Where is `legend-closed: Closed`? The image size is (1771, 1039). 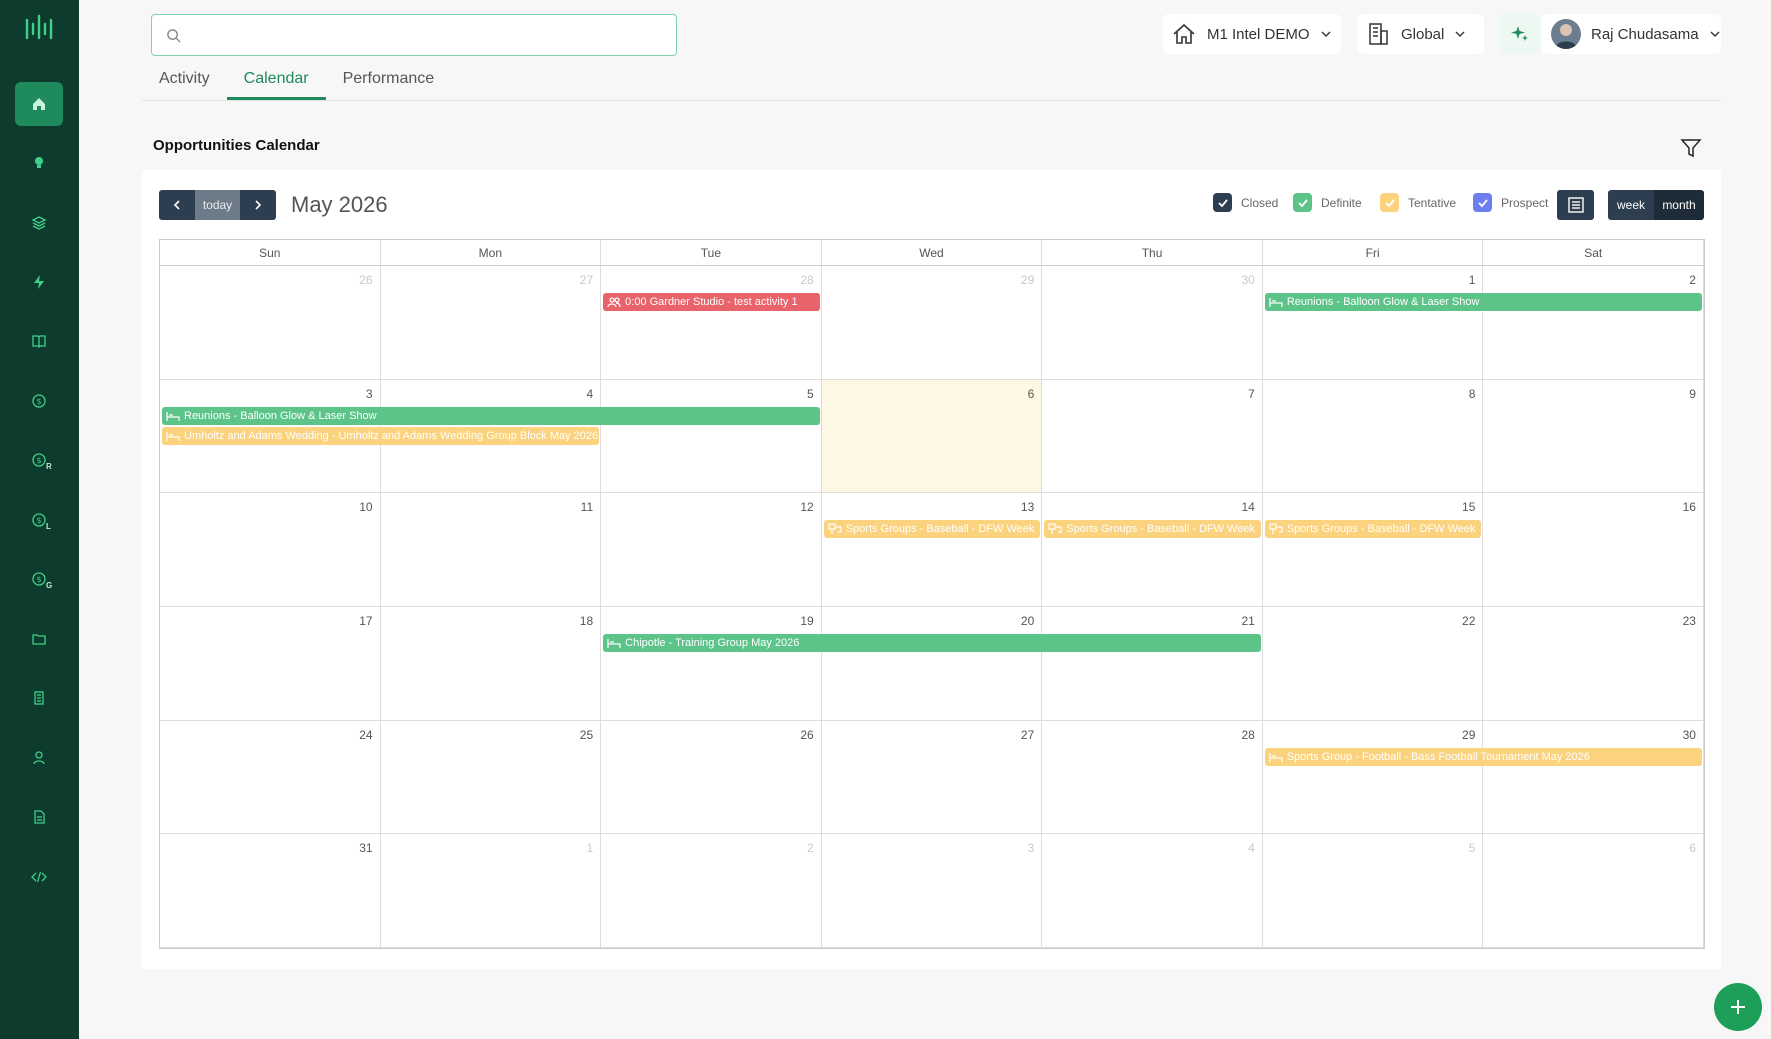 legend-closed: Closed is located at coordinates (1245, 202).